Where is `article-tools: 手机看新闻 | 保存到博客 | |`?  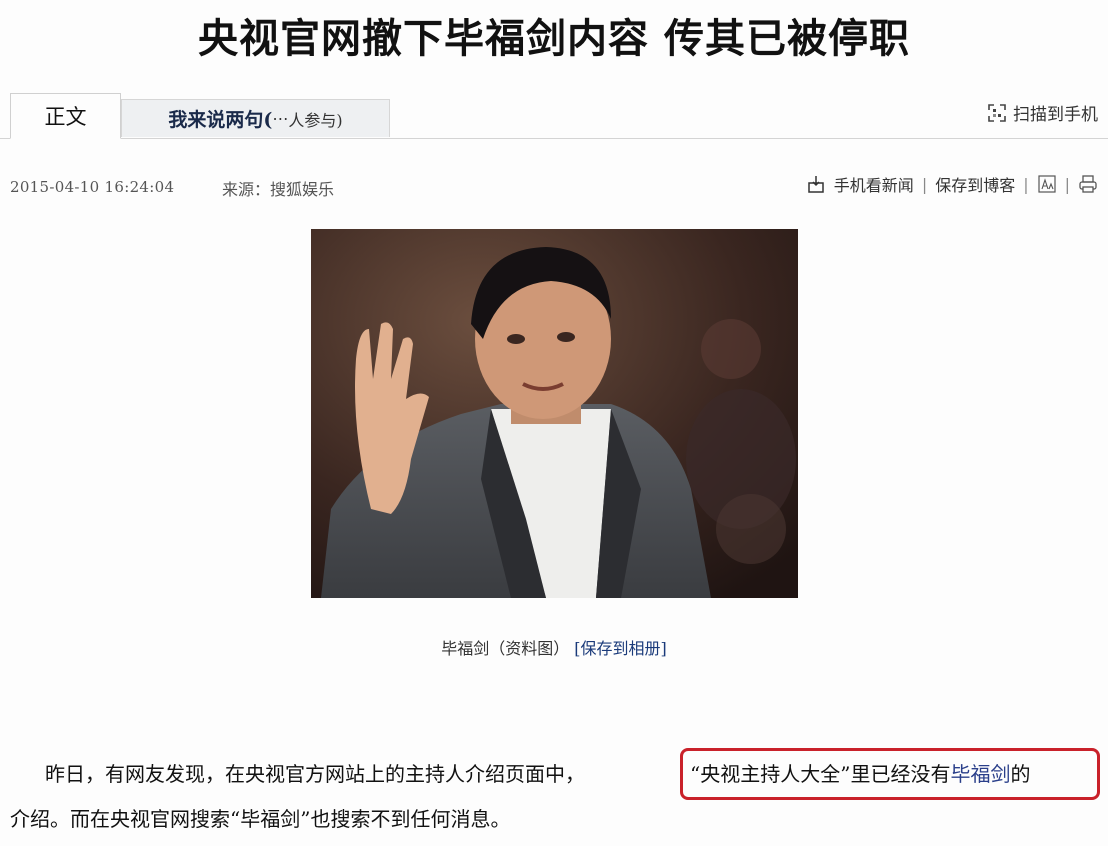
article-tools: 手机看新闻 | 保存到博客 | | is located at coordinates (952, 184).